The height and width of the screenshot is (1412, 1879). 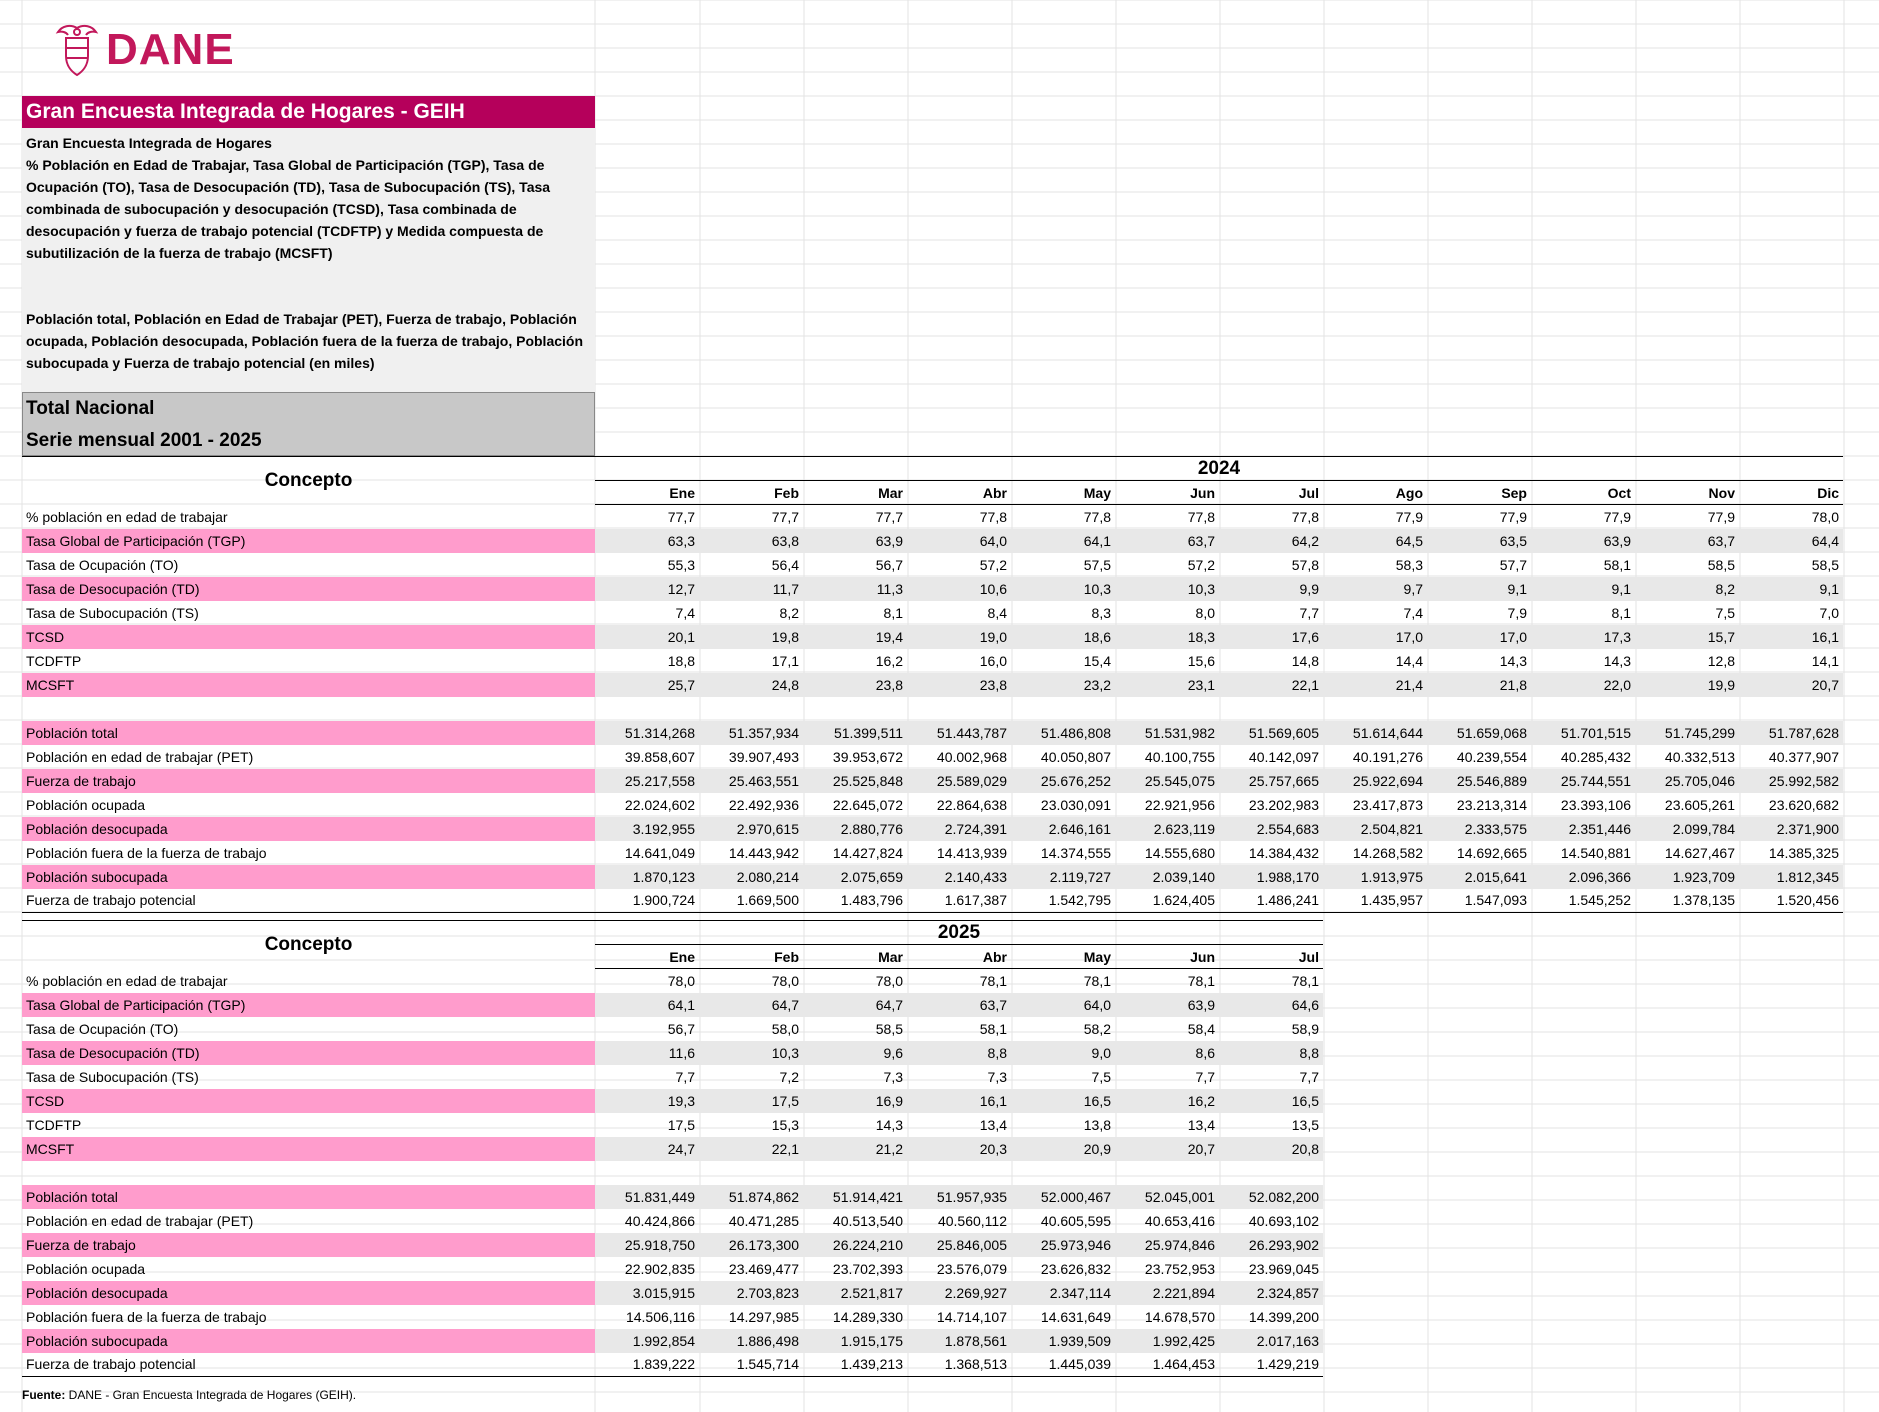 I want to click on cell-value: 57,7, so click(x=1513, y=564).